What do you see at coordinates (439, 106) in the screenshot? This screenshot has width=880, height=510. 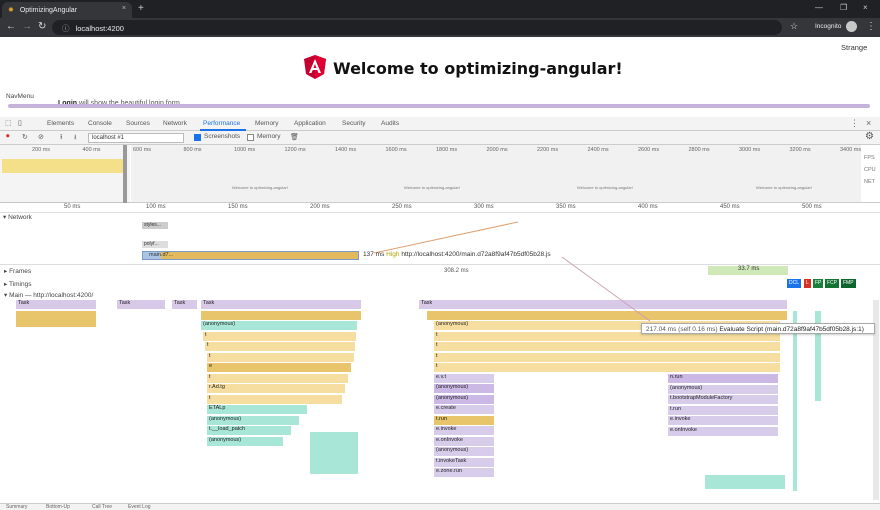 I see `page-horizontal-scrollbar` at bounding box center [439, 106].